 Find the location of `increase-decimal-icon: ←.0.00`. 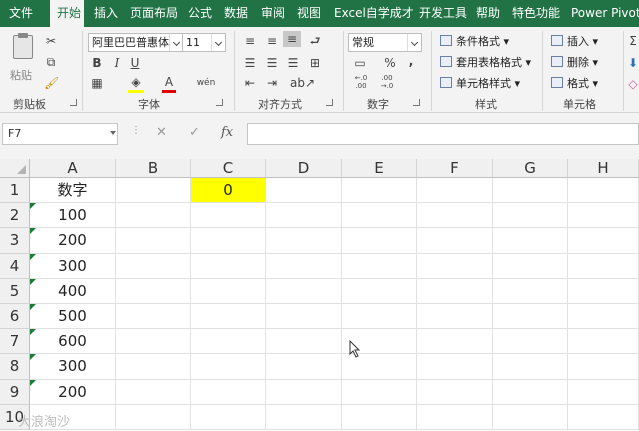

increase-decimal-icon: ←.0.00 is located at coordinates (361, 82).